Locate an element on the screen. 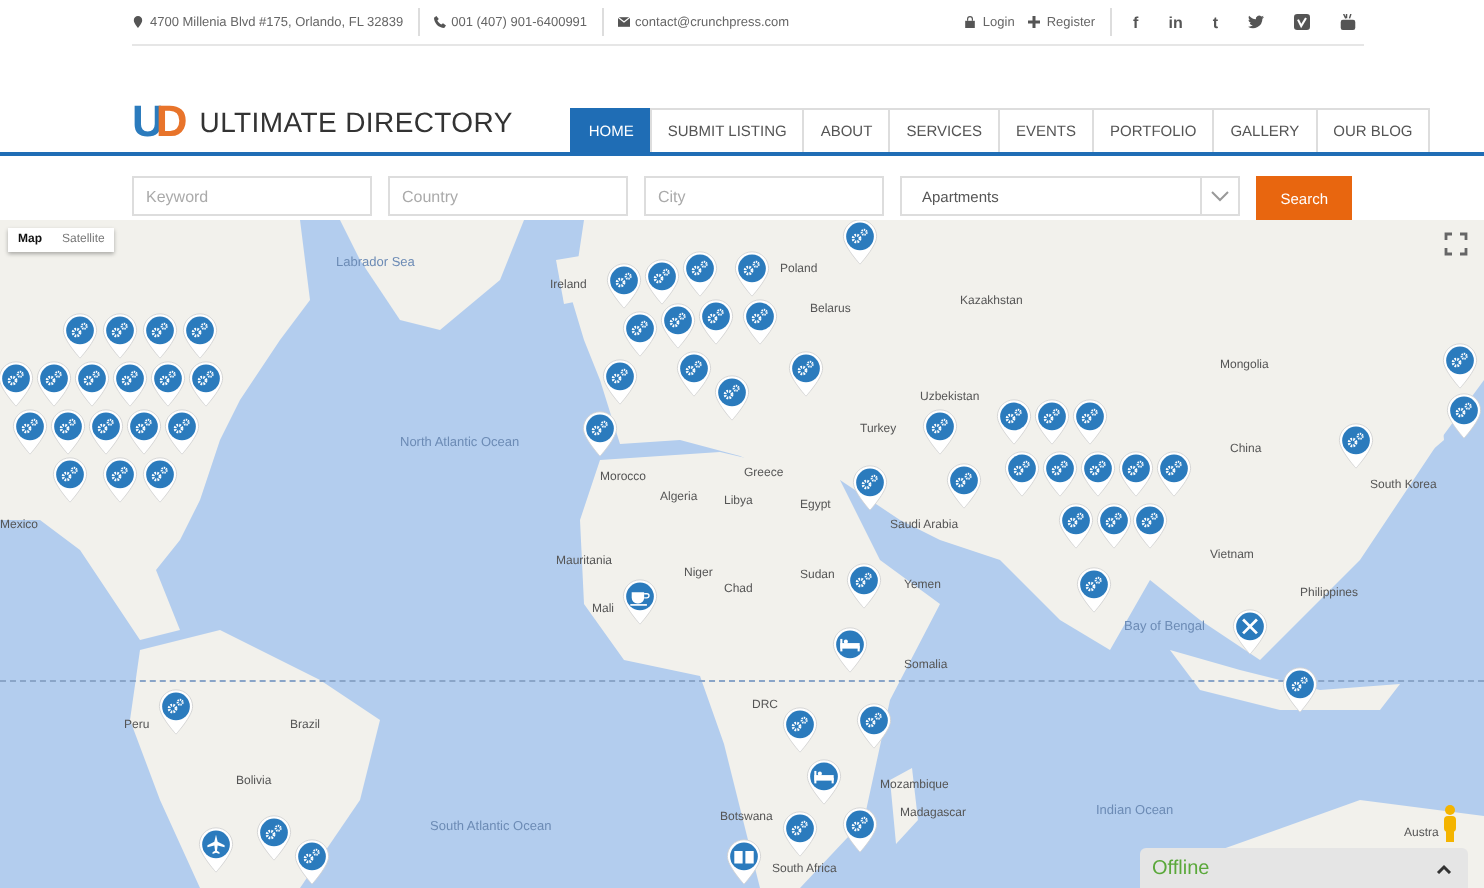 The height and width of the screenshot is (888, 1484). logo-text: ULTIMATE DIRECTORY is located at coordinates (356, 122).